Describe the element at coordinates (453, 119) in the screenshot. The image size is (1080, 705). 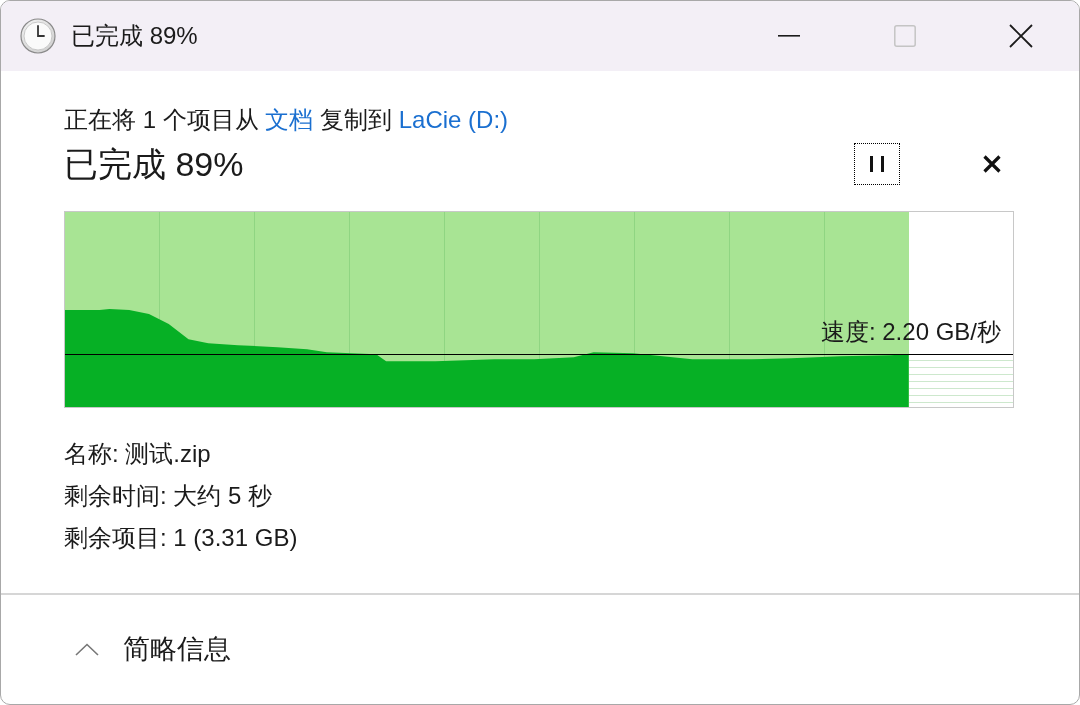
I see `location-link: LaCie (D:)` at that location.